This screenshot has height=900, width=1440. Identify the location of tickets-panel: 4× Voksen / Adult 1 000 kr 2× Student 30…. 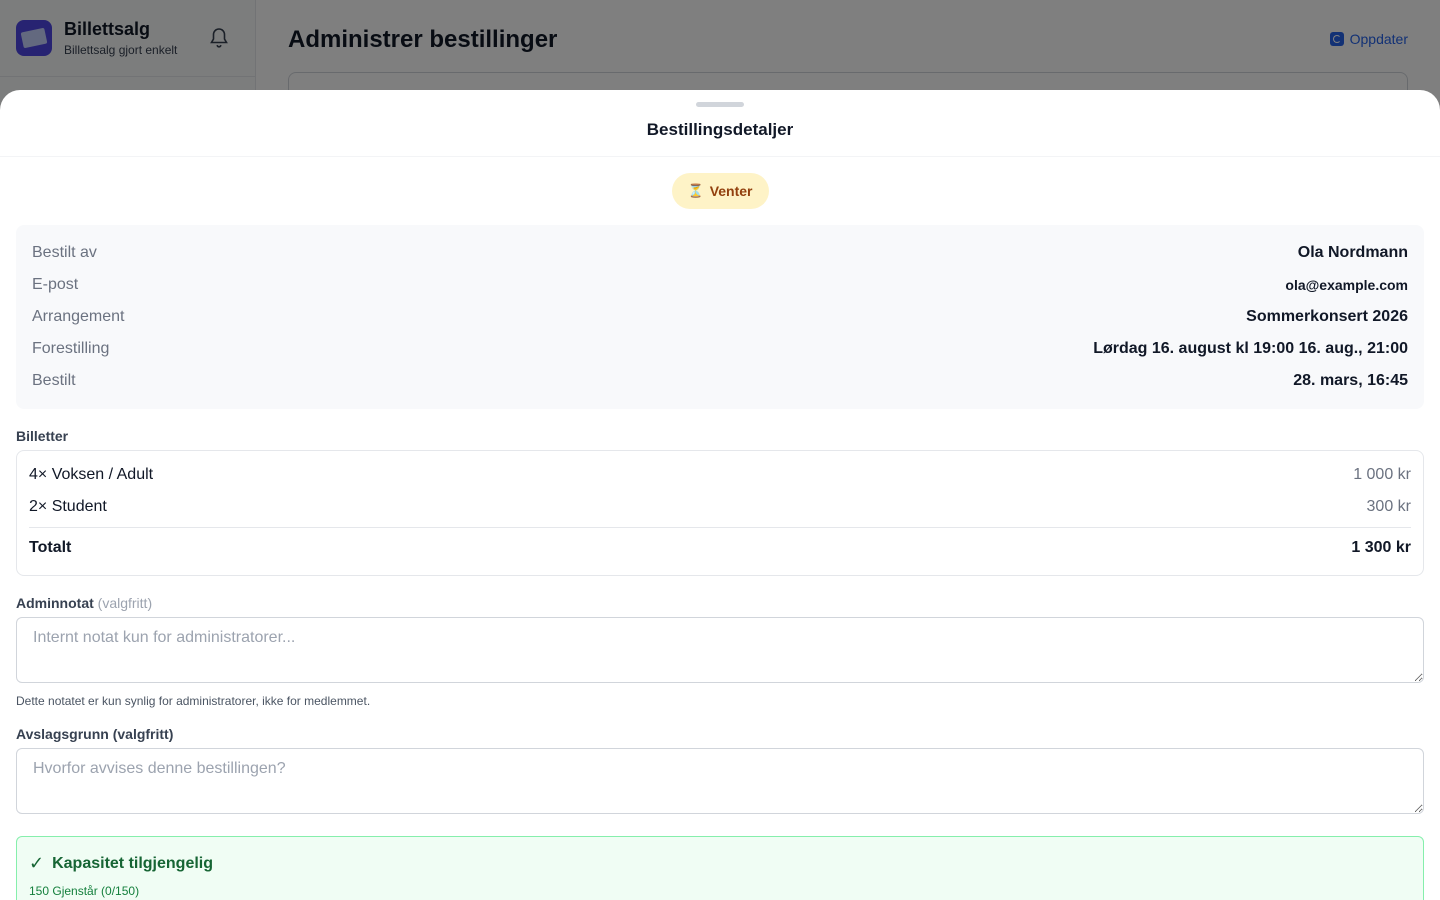
(720, 513).